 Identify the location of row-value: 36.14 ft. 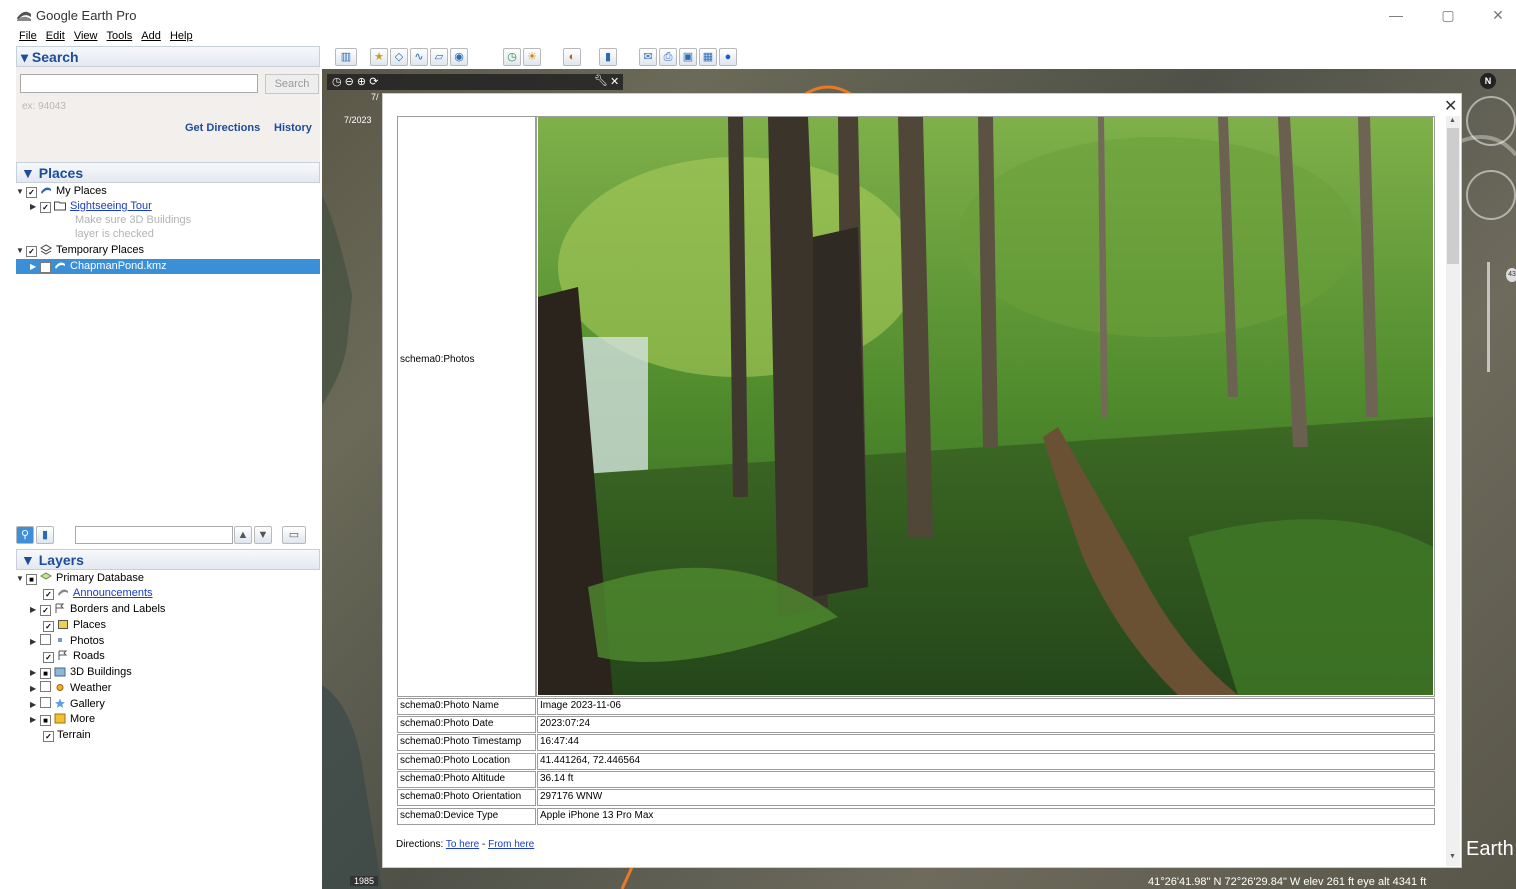
(986, 779).